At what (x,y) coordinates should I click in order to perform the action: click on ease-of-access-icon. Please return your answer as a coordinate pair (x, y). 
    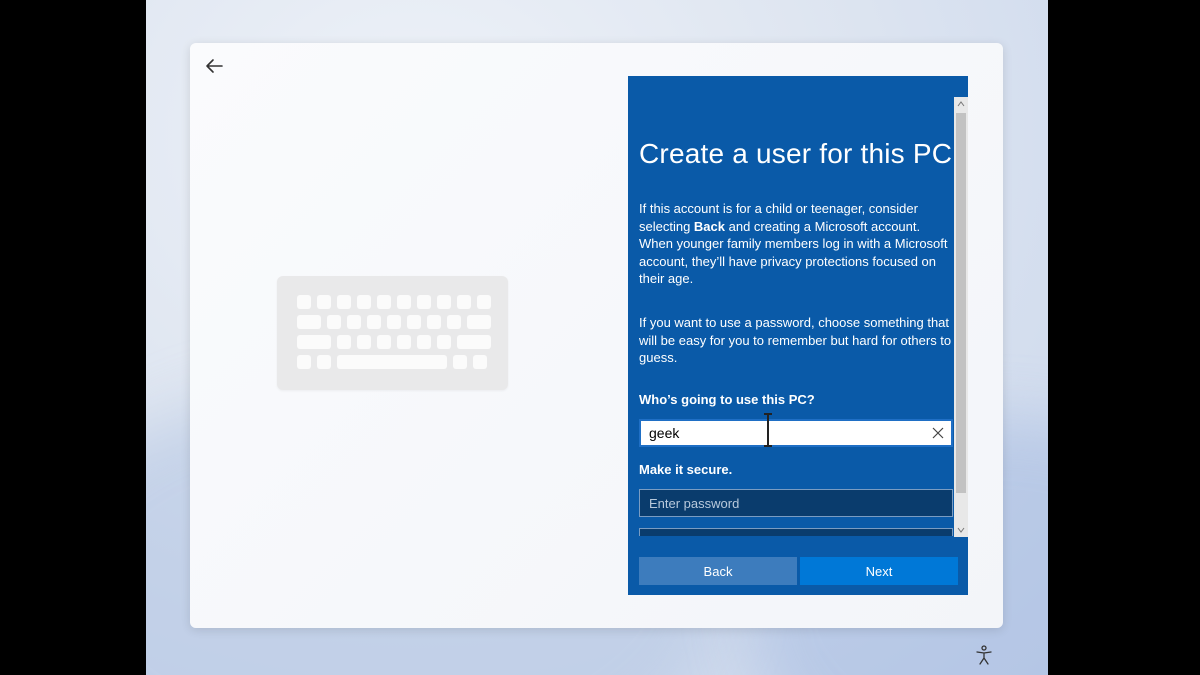
    Looking at the image, I should click on (984, 655).